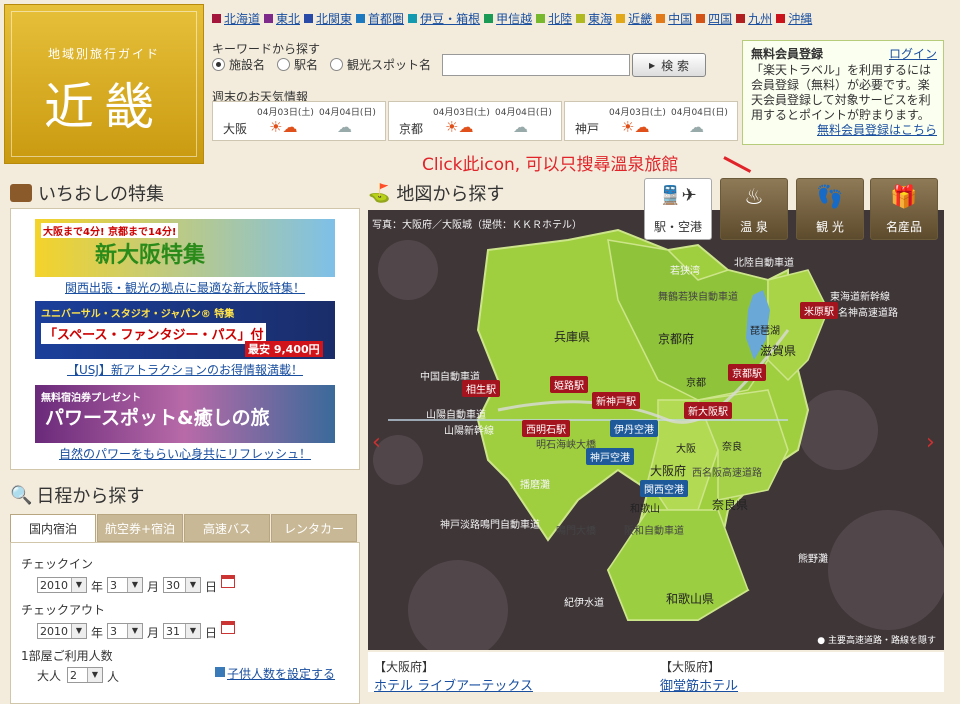  I want to click on sunny-cloudy-icon: ☀☁, so click(635, 127).